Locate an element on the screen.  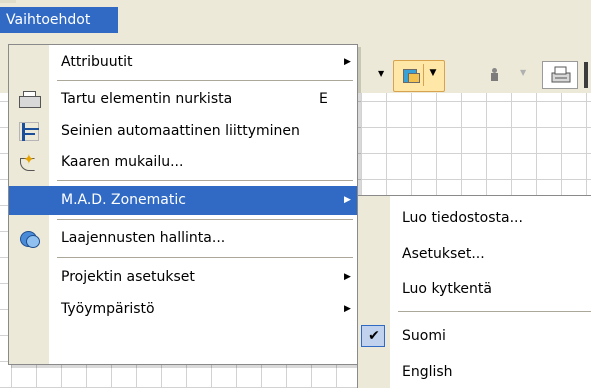
menu-item-mad-zonematic: M.A.D. Zonematic ▶ is located at coordinates (183, 200).